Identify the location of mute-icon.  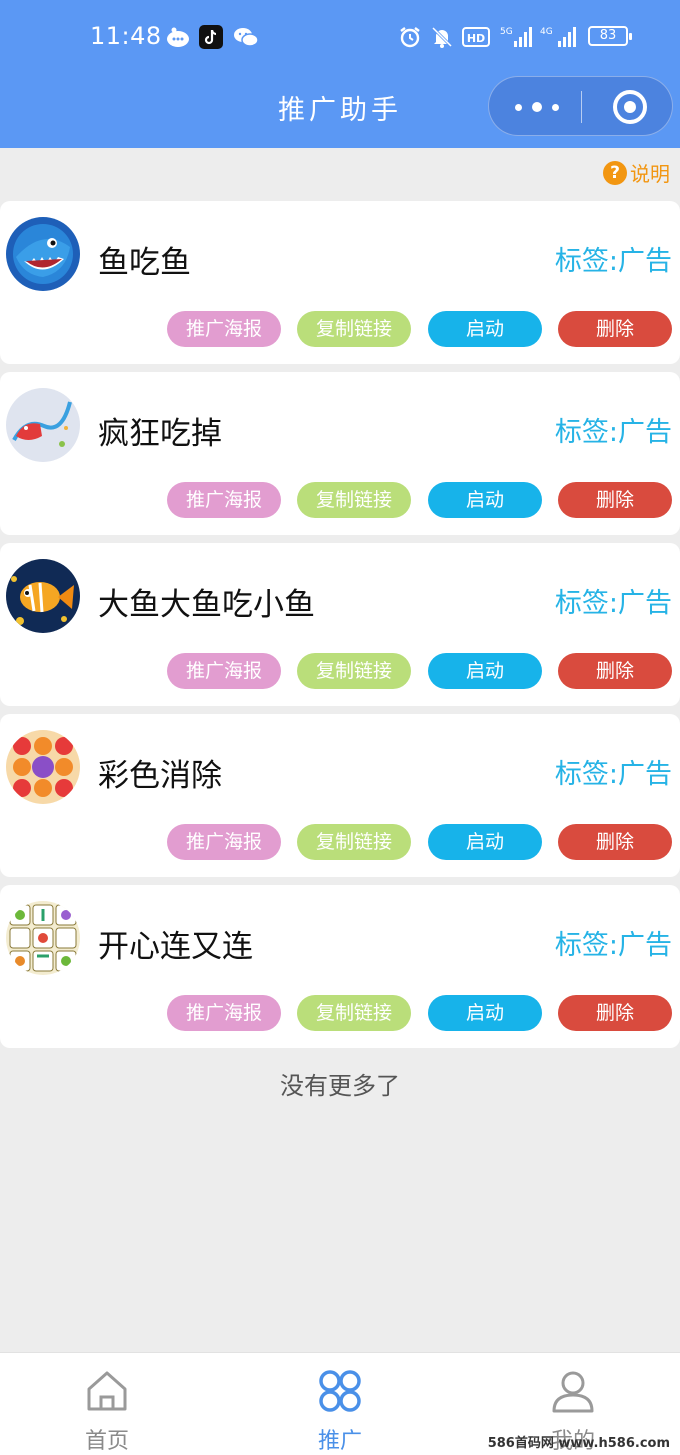
(442, 37).